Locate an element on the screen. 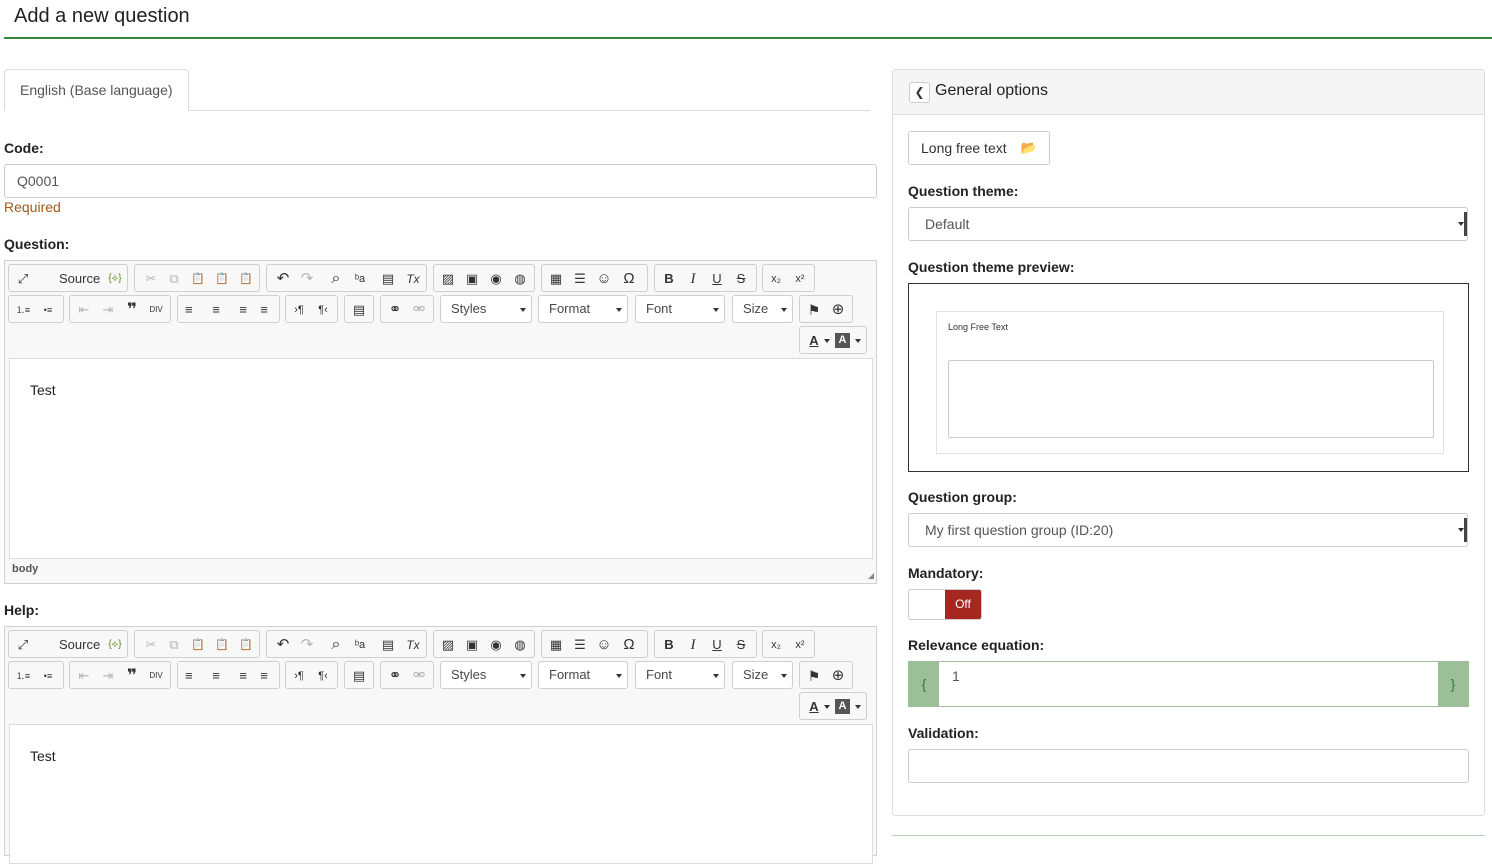  resize-handle is located at coordinates (871, 576).